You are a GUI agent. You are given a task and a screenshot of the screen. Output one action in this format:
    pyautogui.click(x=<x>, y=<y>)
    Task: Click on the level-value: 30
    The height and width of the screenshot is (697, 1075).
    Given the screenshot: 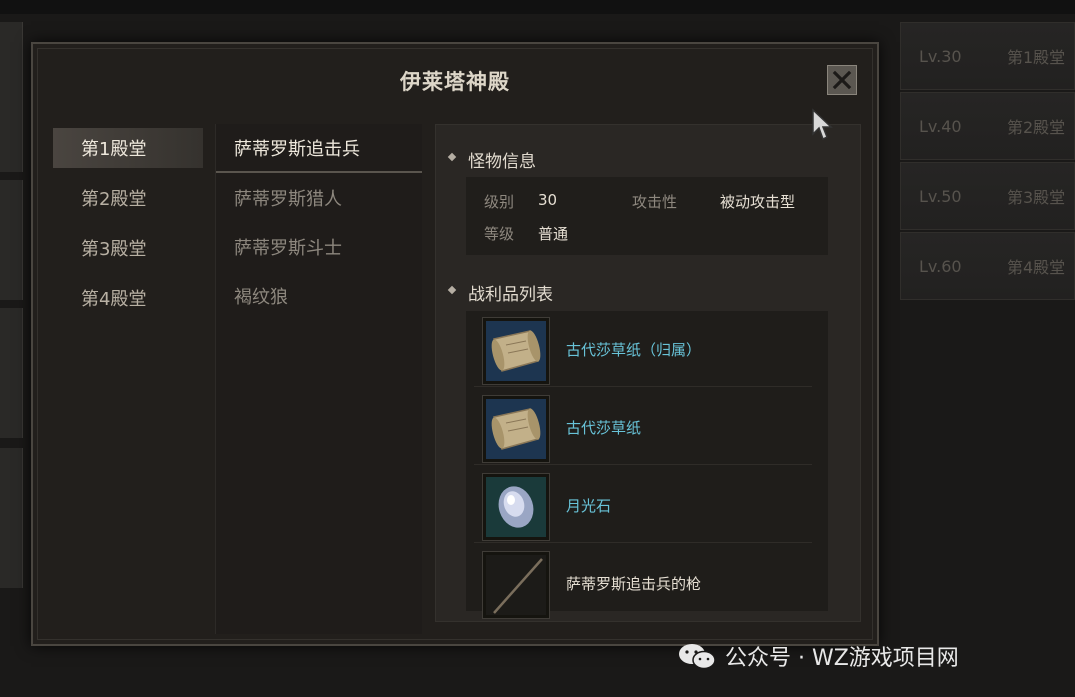 What is the action you would take?
    pyautogui.click(x=548, y=200)
    